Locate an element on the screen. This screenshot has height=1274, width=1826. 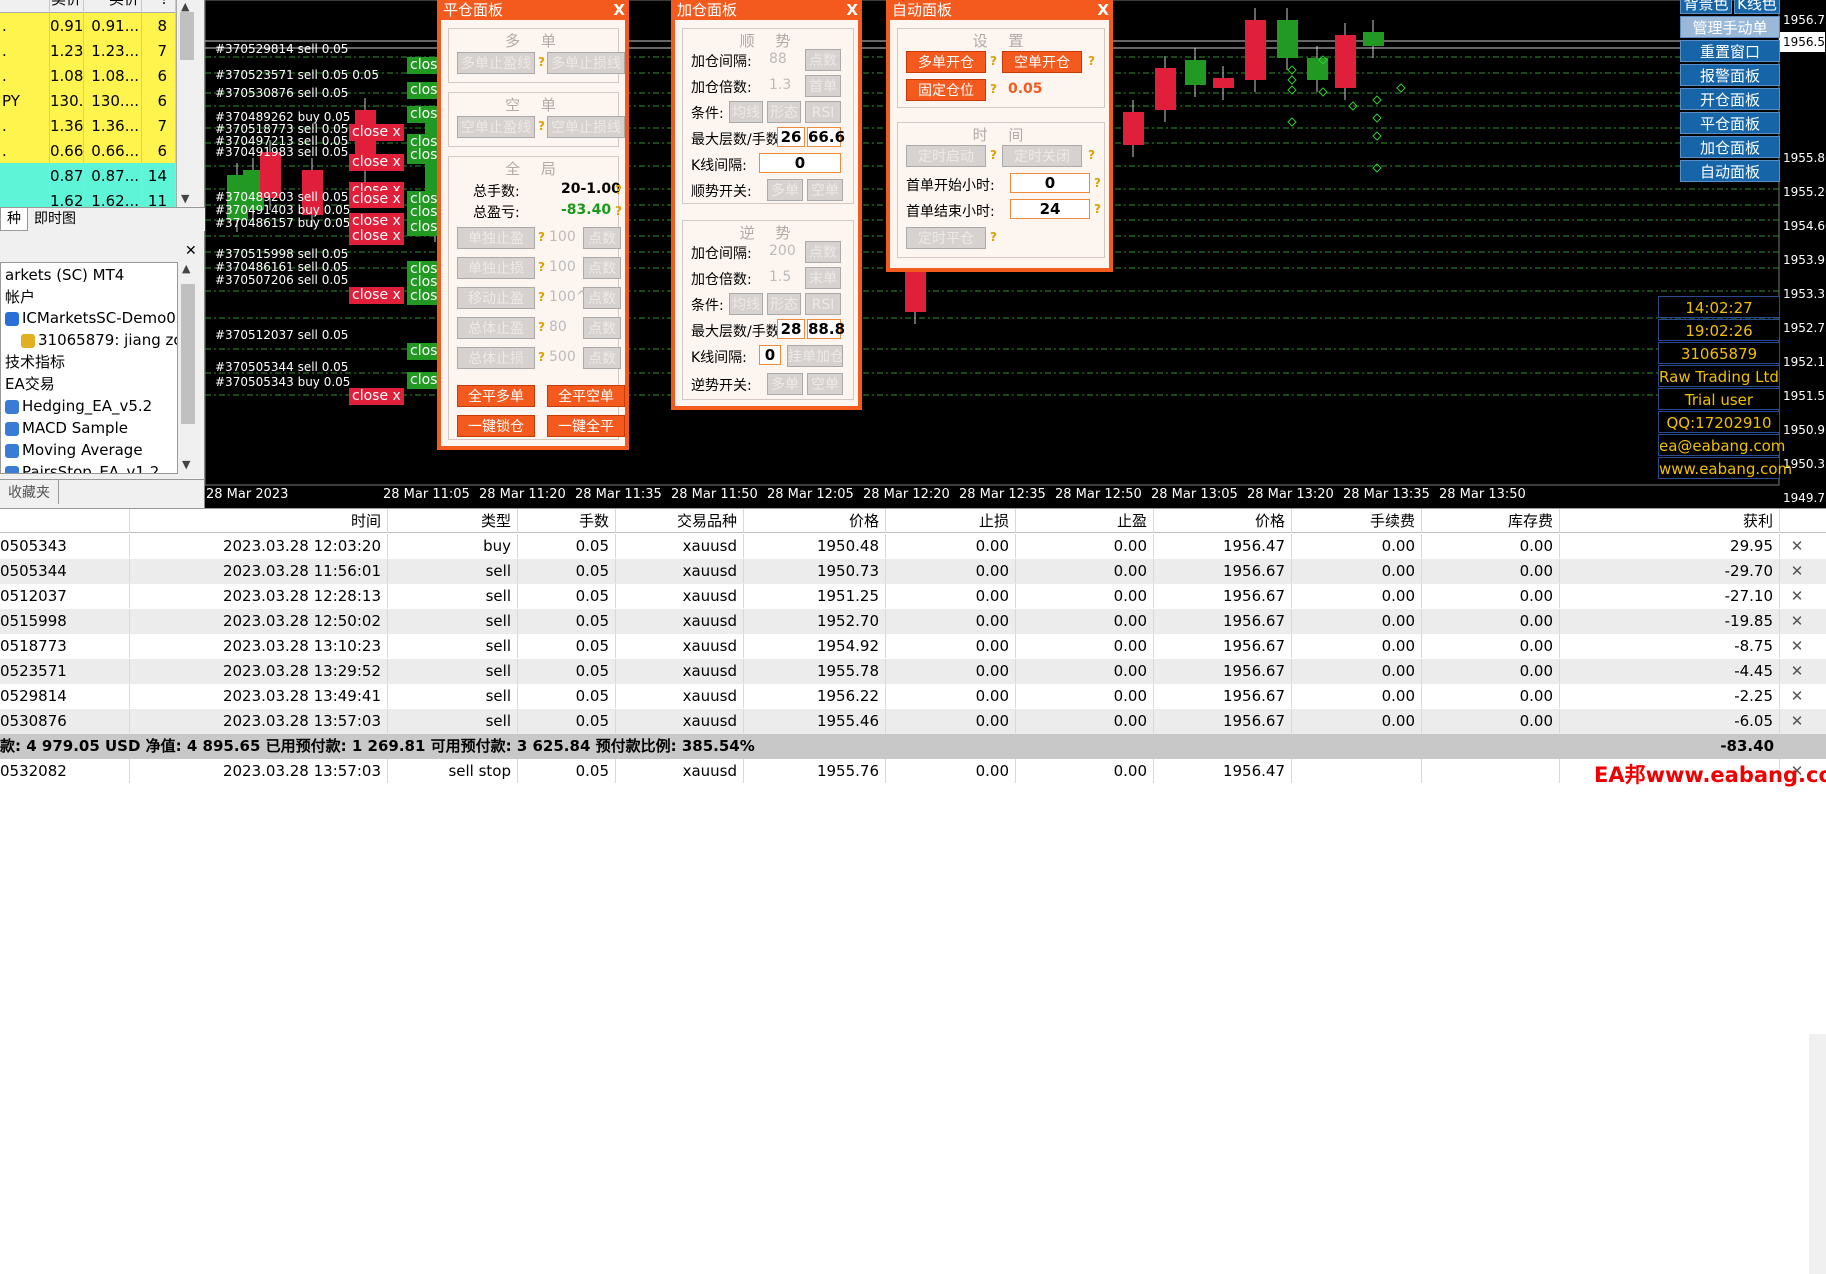
scroll-up-icon: ▲ is located at coordinates (186, 268).